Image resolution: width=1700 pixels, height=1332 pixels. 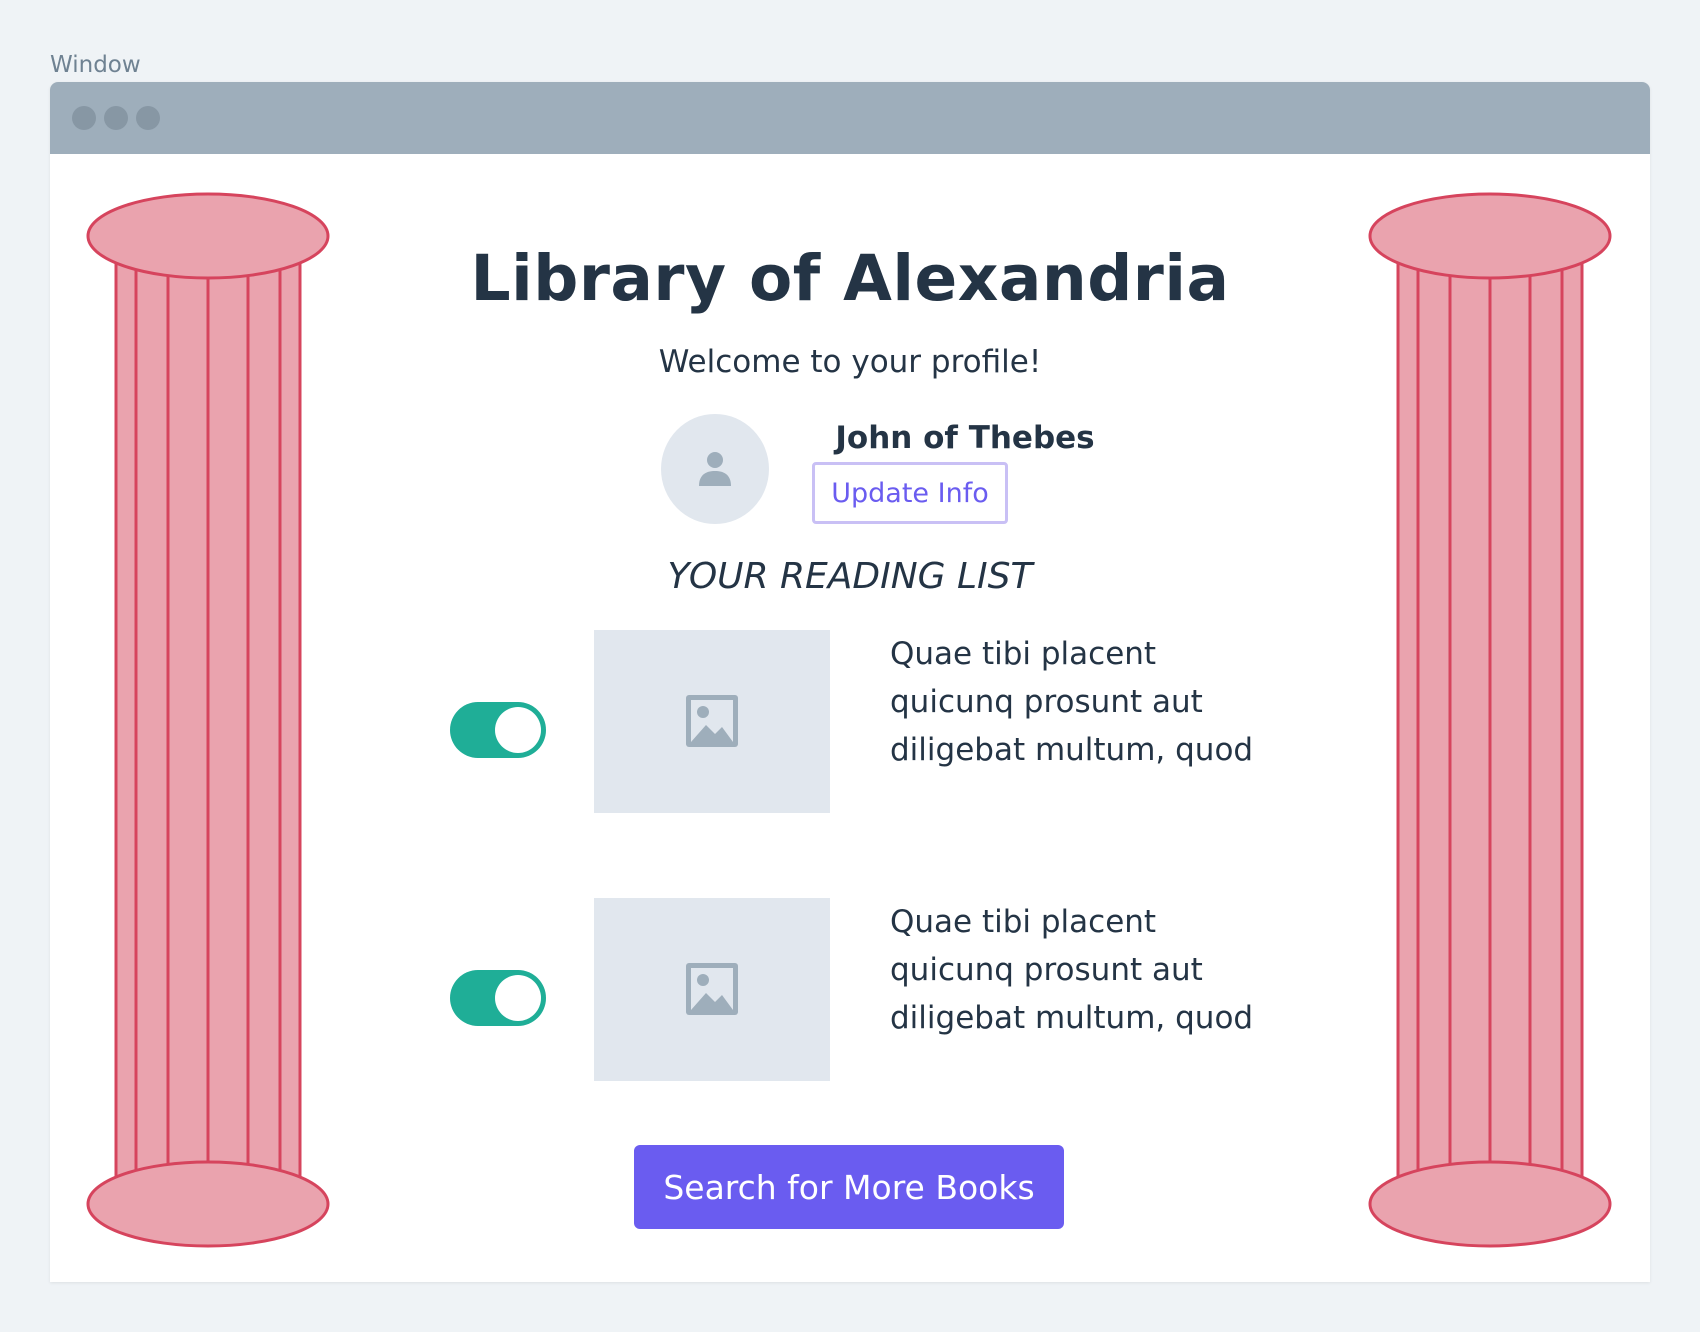 I want to click on window-label: Window, so click(x=95, y=65).